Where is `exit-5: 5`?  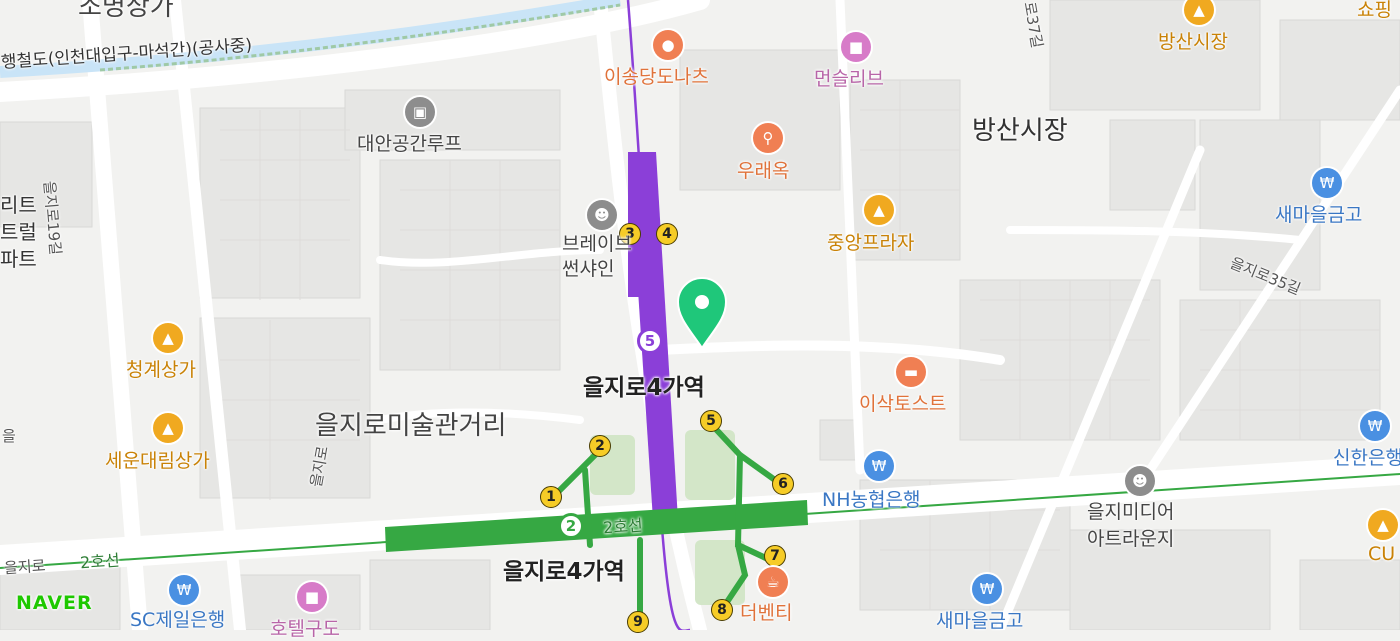 exit-5: 5 is located at coordinates (711, 421).